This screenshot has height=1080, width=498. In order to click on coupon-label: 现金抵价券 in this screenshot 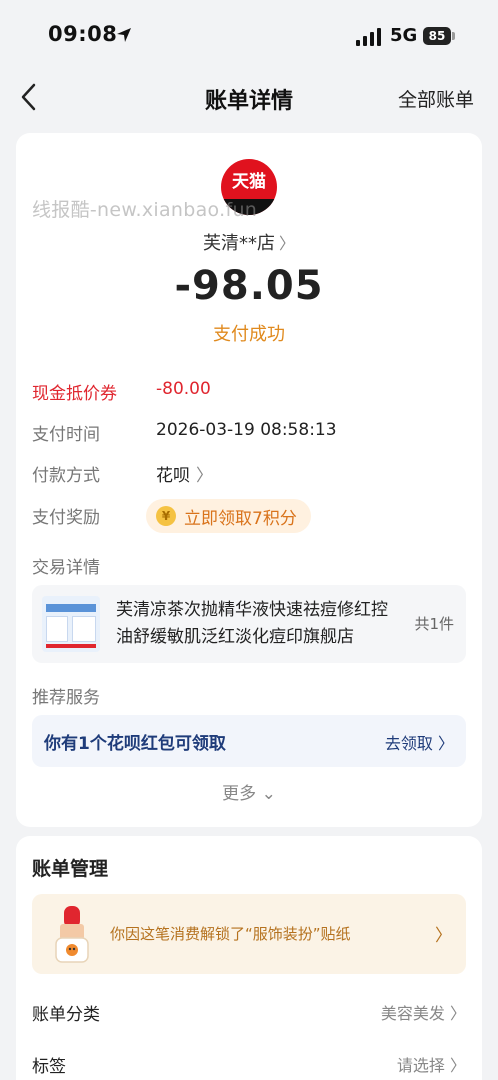, I will do `click(74, 394)`.